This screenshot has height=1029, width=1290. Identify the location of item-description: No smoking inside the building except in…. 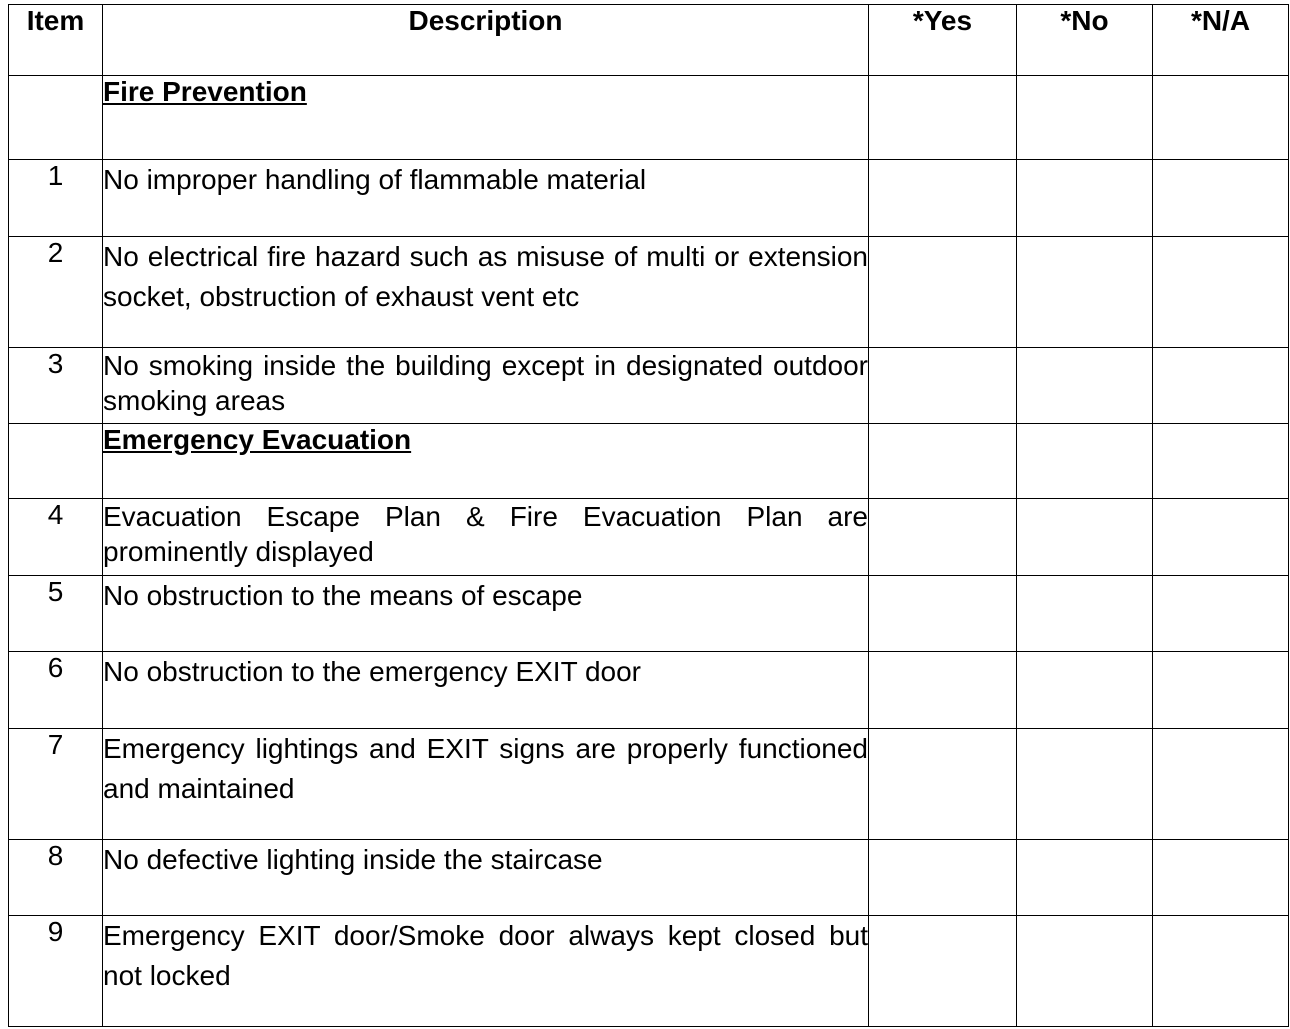
(485, 385).